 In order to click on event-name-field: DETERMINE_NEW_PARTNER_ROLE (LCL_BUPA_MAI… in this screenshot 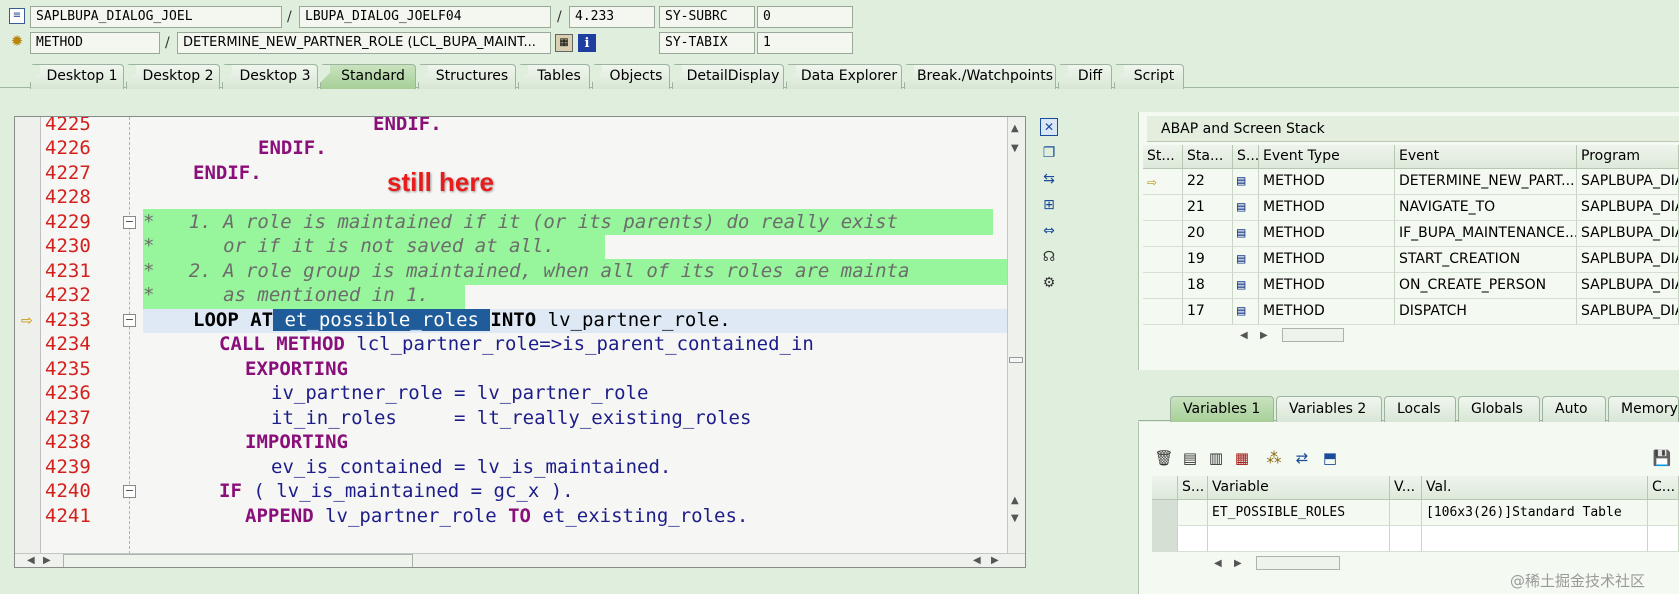, I will do `click(364, 43)`.